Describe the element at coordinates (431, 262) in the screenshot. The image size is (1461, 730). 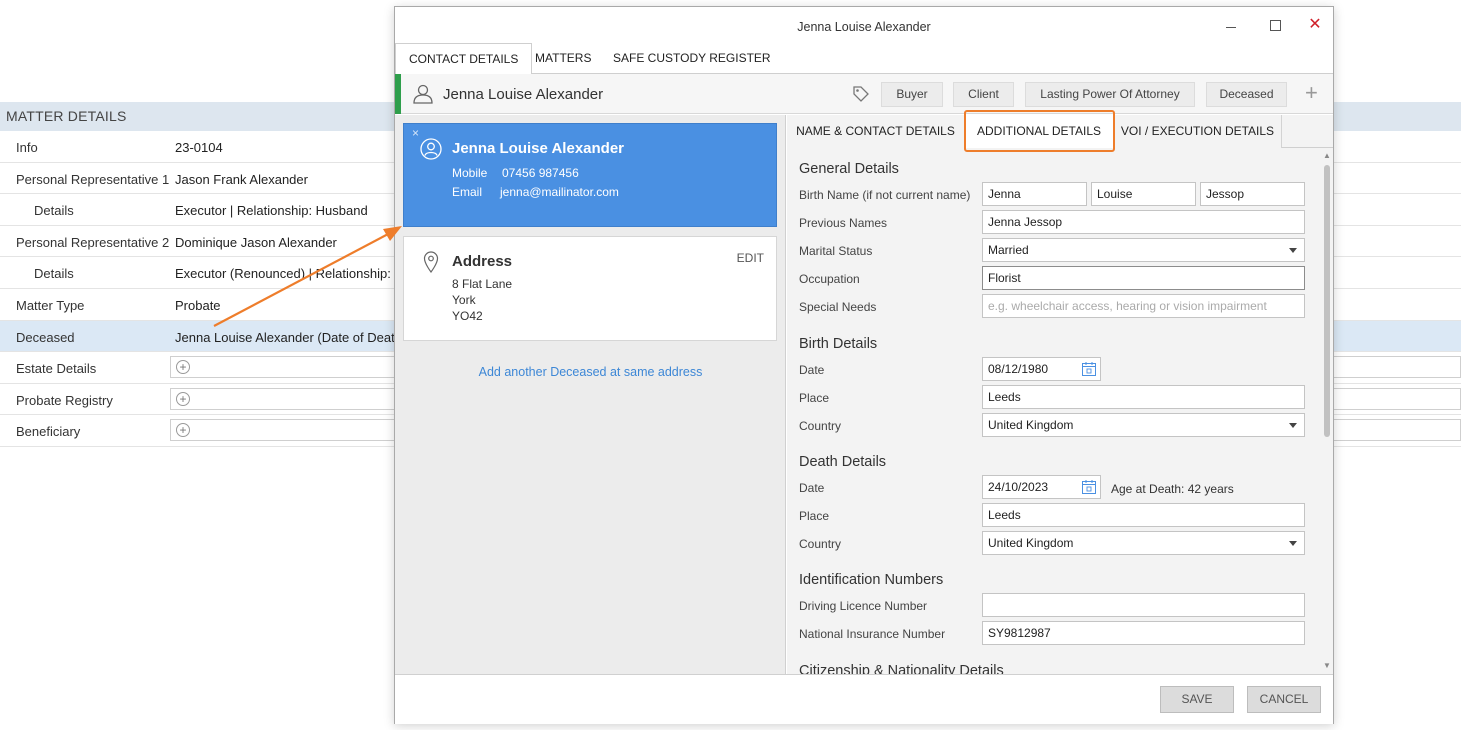
I see `location-pin-icon` at that location.